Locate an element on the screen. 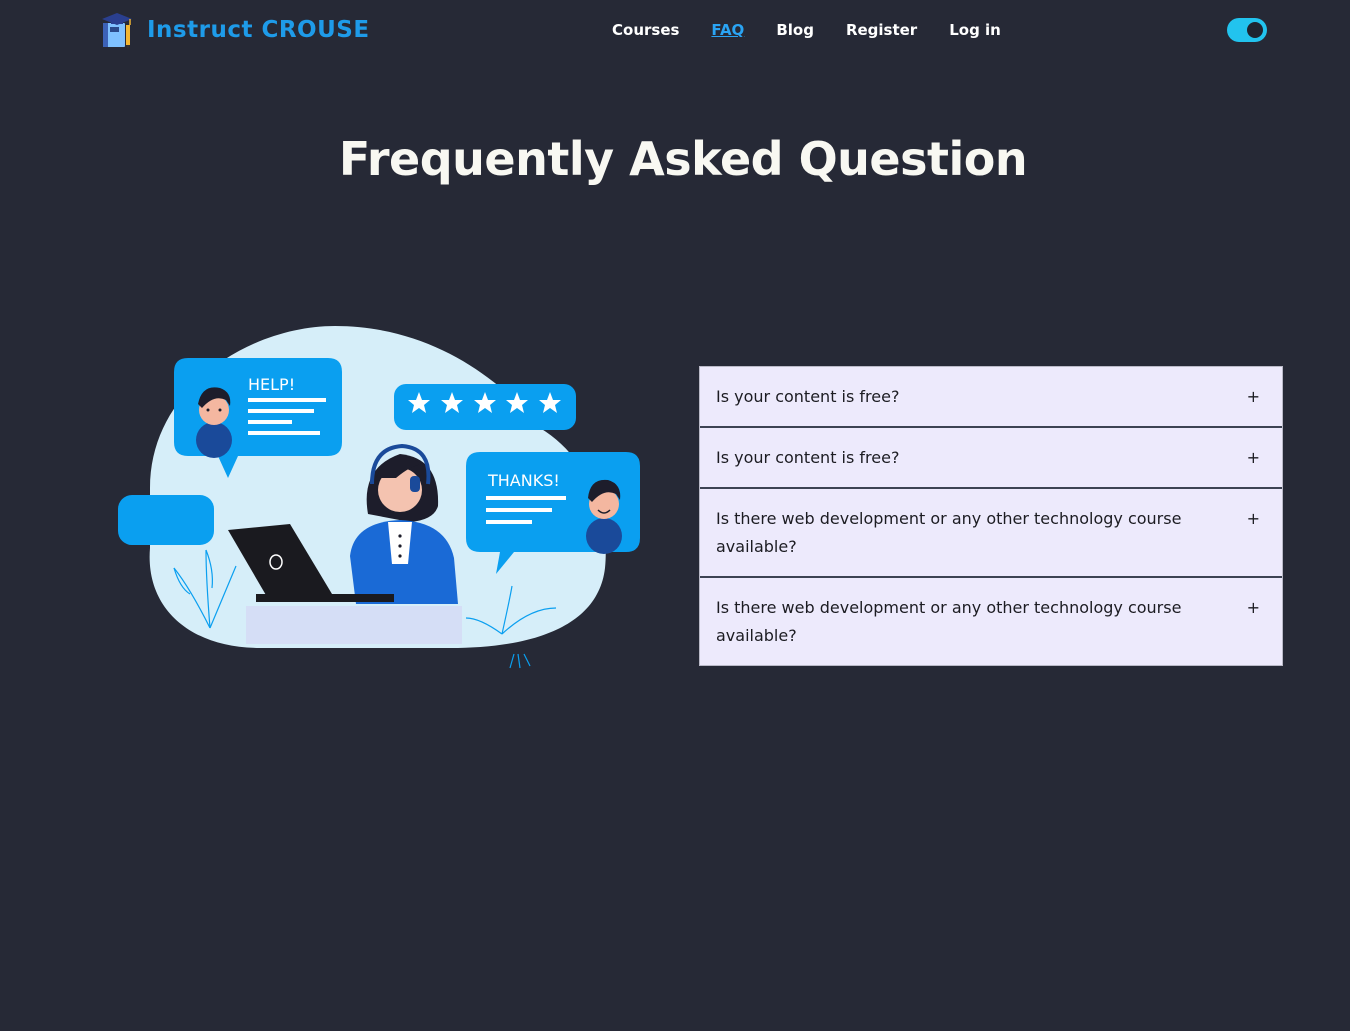 The image size is (1350, 1031). theme-toggle is located at coordinates (1247, 30).